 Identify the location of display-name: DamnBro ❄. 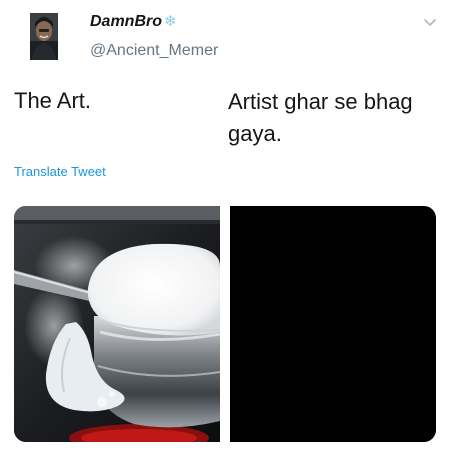
(133, 21).